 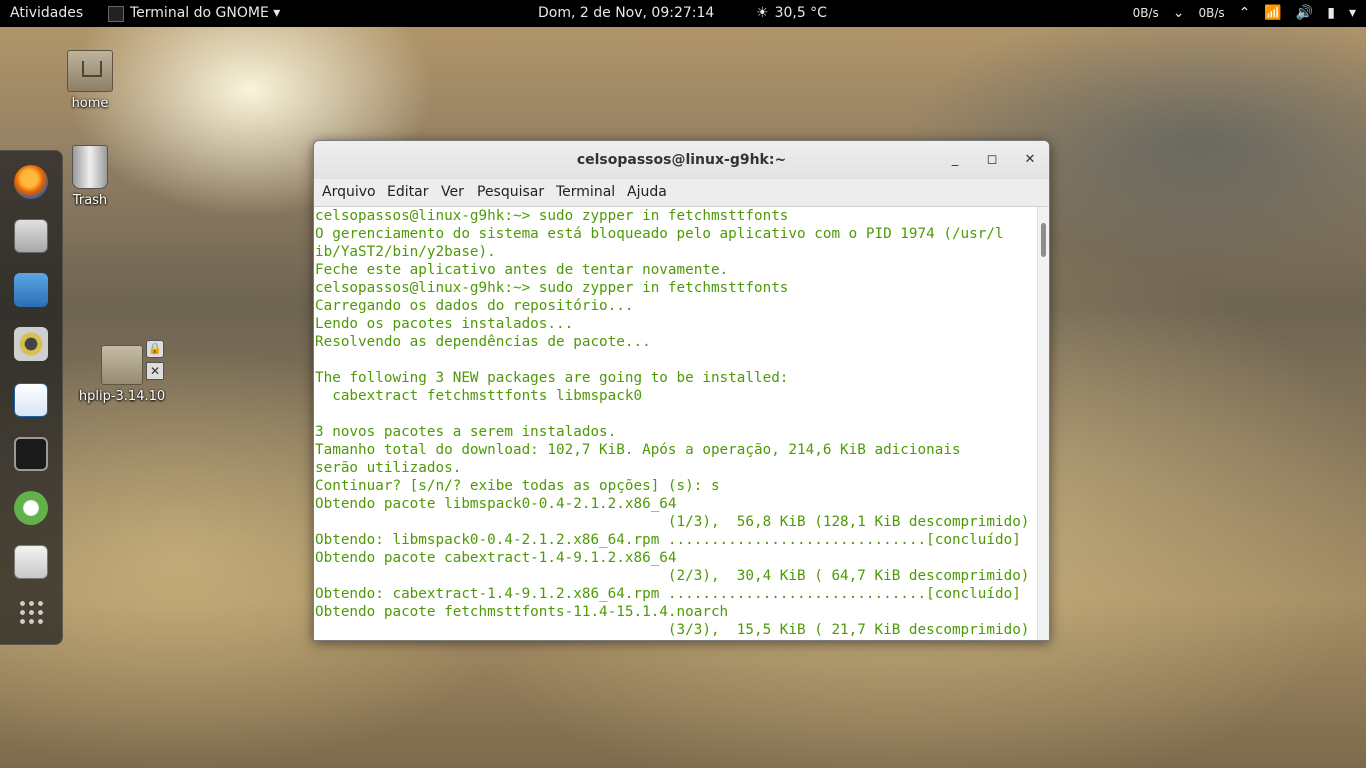 I want to click on chat-icon, so click(x=31, y=290).